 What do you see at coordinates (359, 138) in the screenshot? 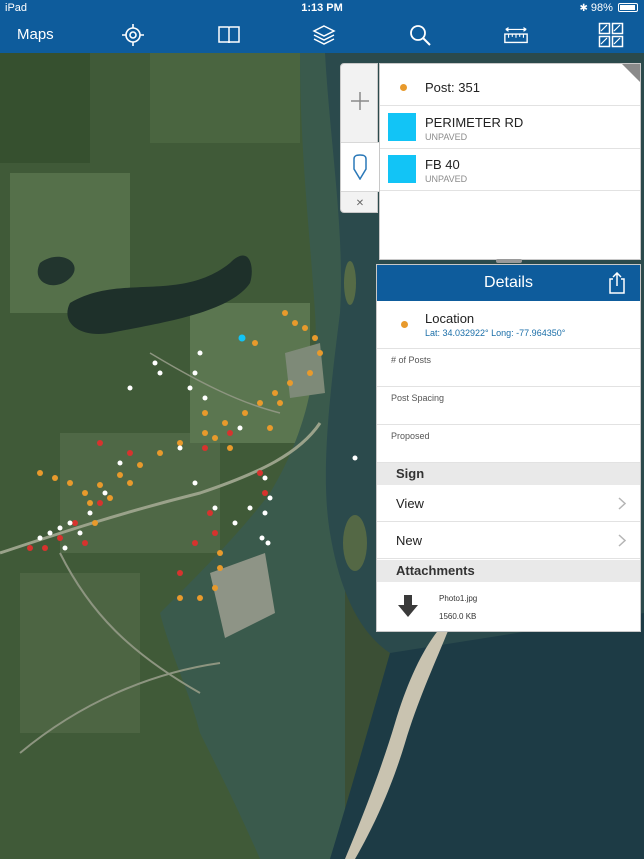
I see `map-tool-buttons: ✕` at bounding box center [359, 138].